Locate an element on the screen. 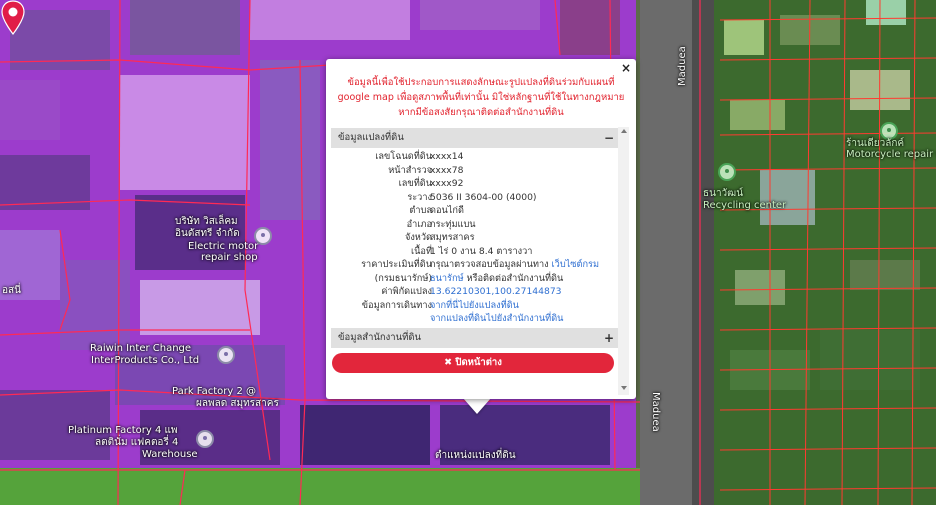 The image size is (936, 505). field-value: 1 ไร่ 0 งาน 8.4 ตารางวา is located at coordinates (481, 251).